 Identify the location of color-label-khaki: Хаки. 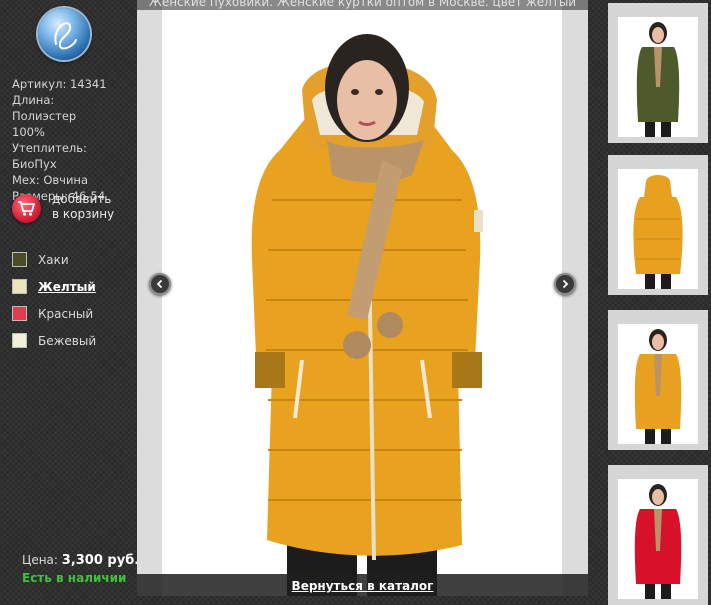
(53, 260).